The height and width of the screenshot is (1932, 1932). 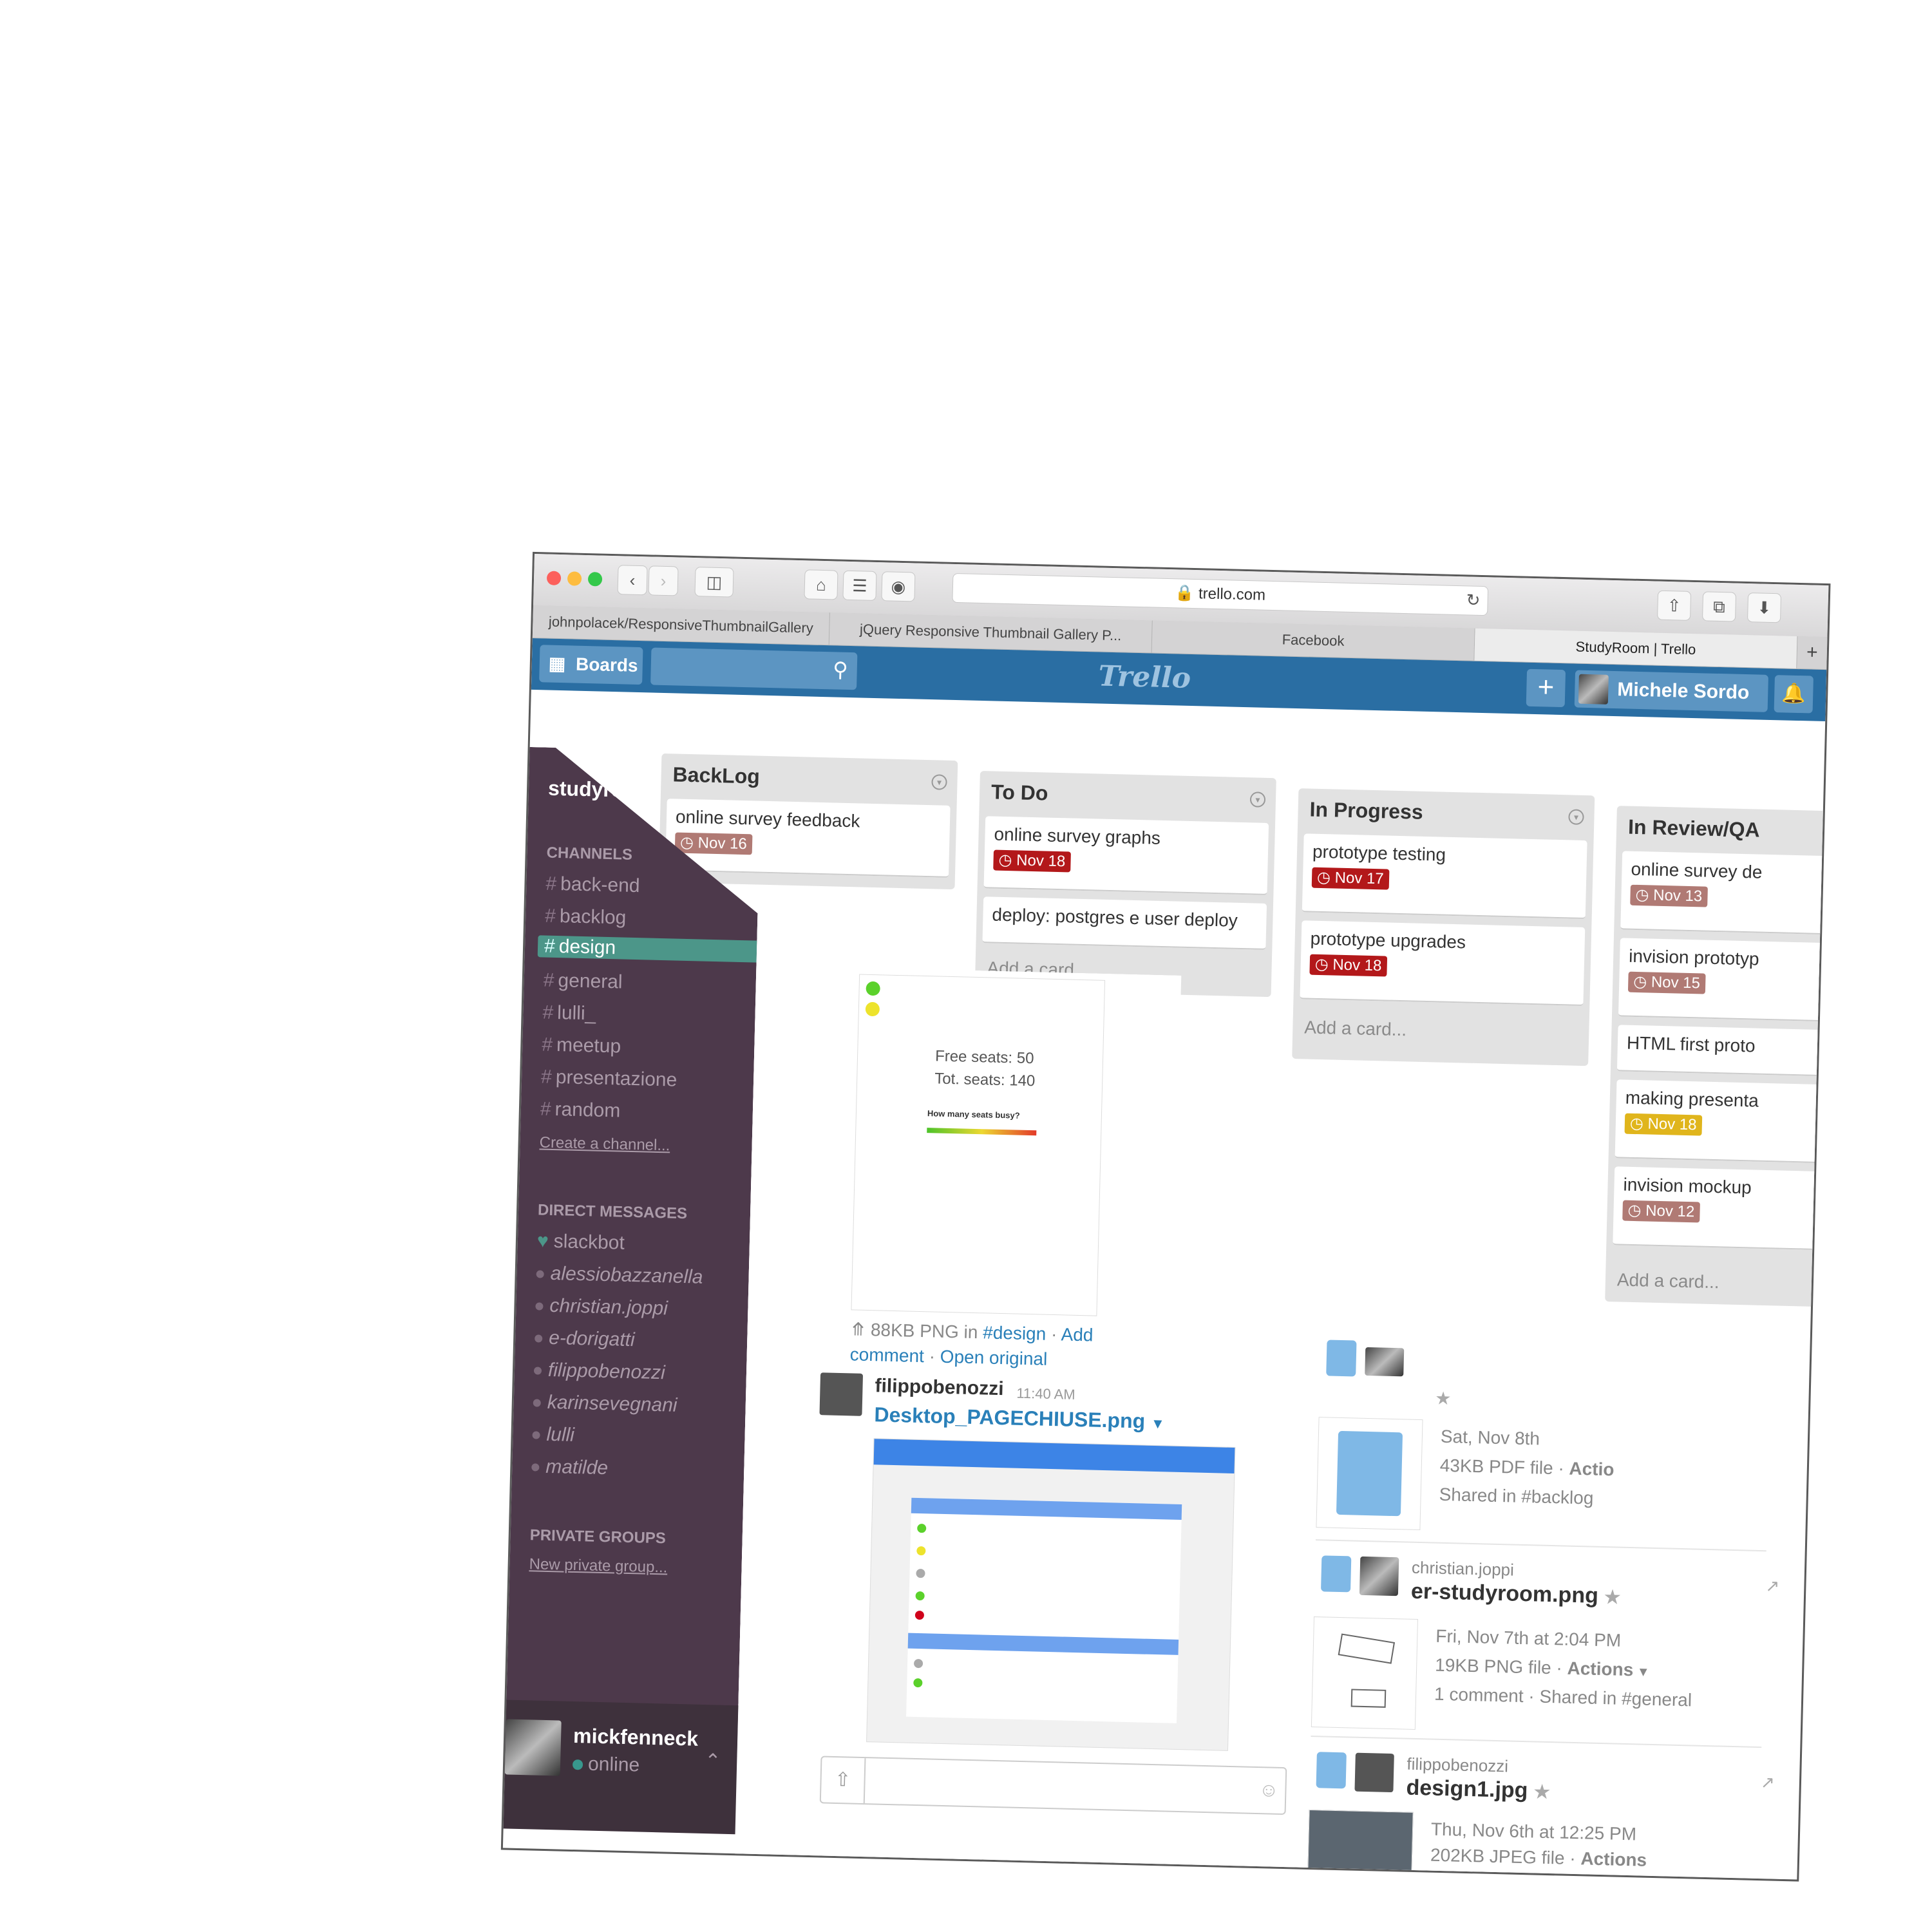 What do you see at coordinates (570, 1467) in the screenshot?
I see `dm-matilde: matilde` at bounding box center [570, 1467].